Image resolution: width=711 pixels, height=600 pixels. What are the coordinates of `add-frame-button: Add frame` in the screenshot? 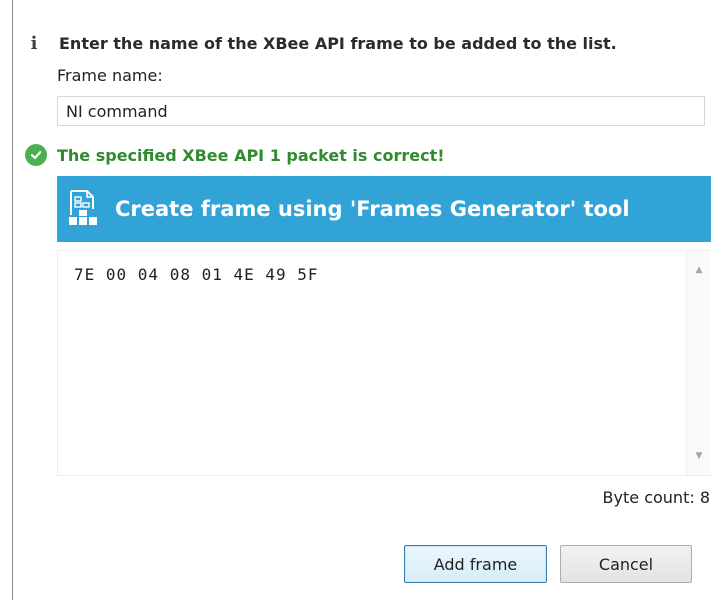 It's located at (475, 564).